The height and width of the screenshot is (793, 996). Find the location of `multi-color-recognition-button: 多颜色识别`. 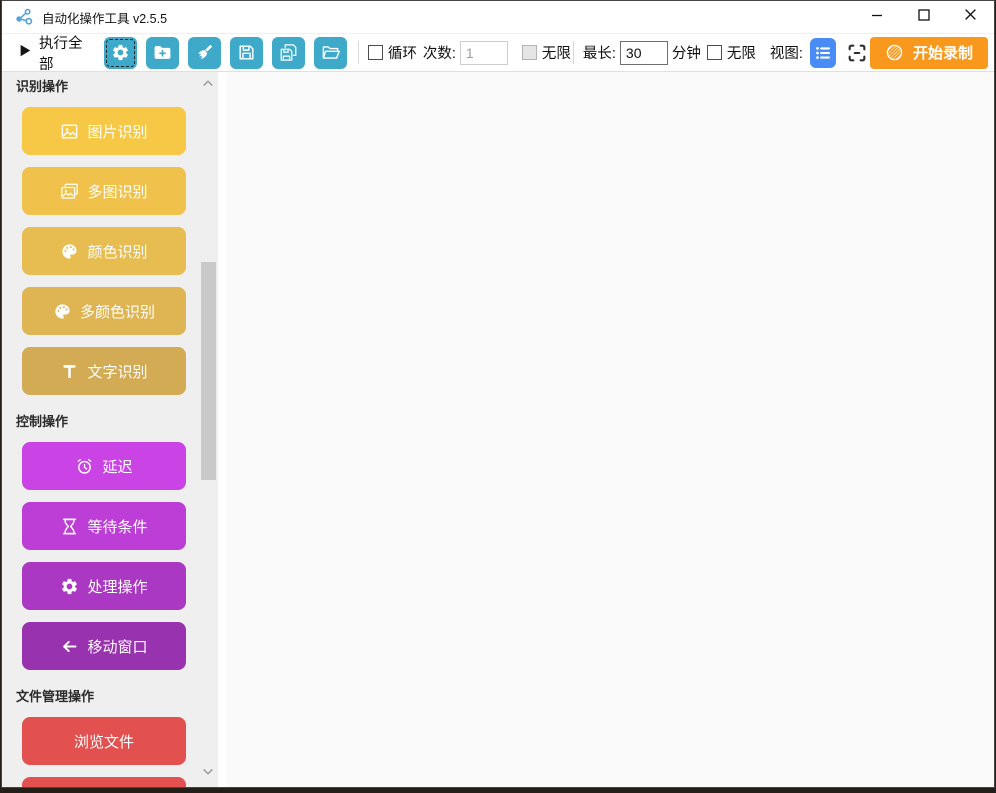

multi-color-recognition-button: 多颜色识别 is located at coordinates (104, 311).